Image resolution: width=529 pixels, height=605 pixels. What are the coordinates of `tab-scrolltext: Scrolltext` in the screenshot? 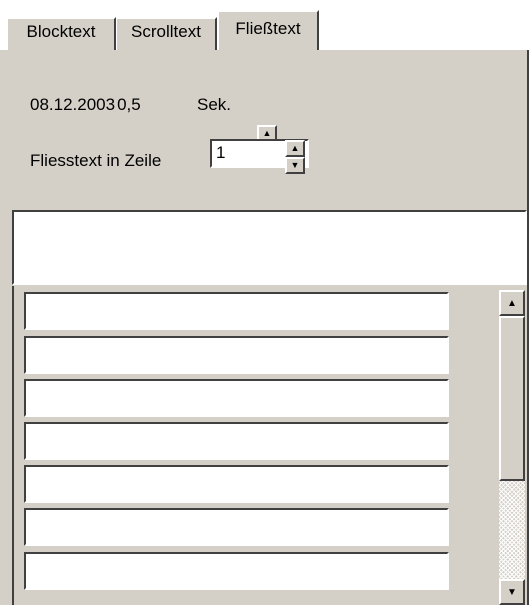 It's located at (166, 33).